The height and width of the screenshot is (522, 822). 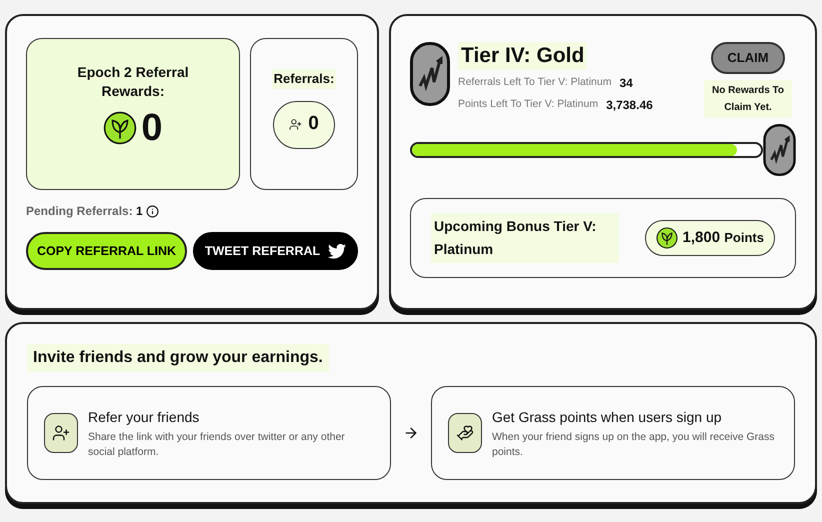 I want to click on bonus-points: 1,800 Points, so click(x=723, y=238).